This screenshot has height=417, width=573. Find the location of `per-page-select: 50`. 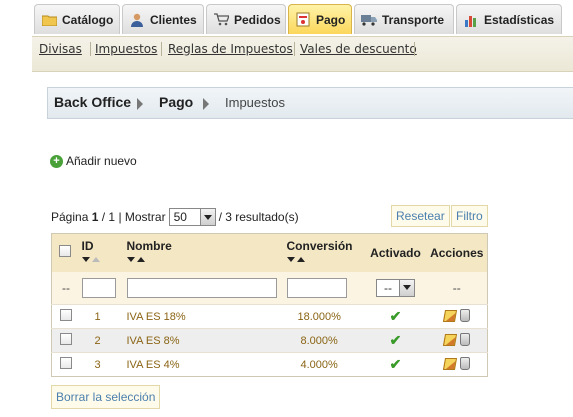

per-page-select: 50 is located at coordinates (192, 217).